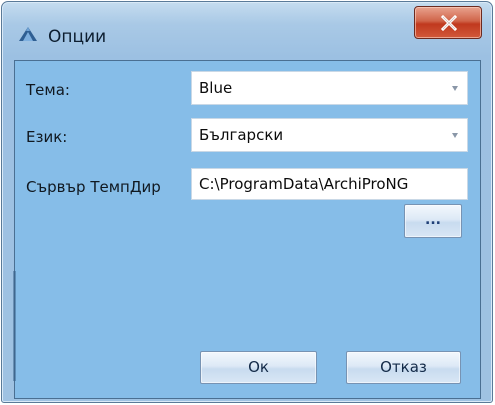 The width and height of the screenshot is (495, 405). I want to click on language-label: Език:, so click(47, 137).